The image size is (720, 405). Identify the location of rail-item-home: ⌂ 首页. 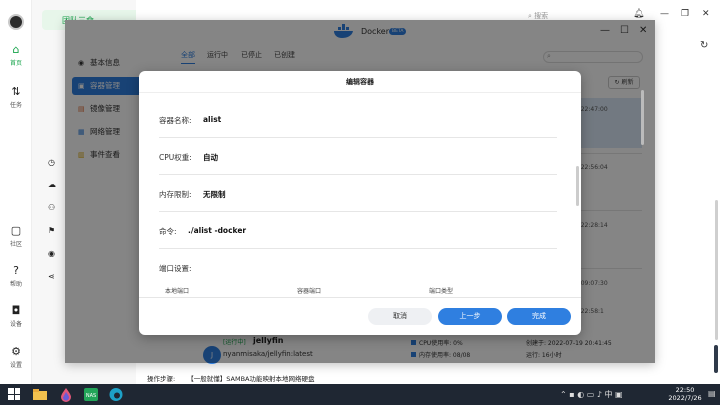
(16, 55).